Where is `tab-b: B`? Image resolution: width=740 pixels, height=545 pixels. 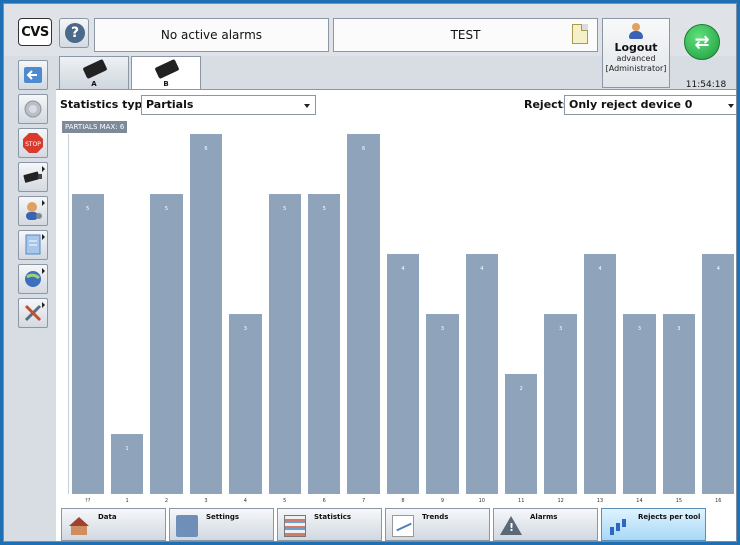 tab-b: B is located at coordinates (166, 73).